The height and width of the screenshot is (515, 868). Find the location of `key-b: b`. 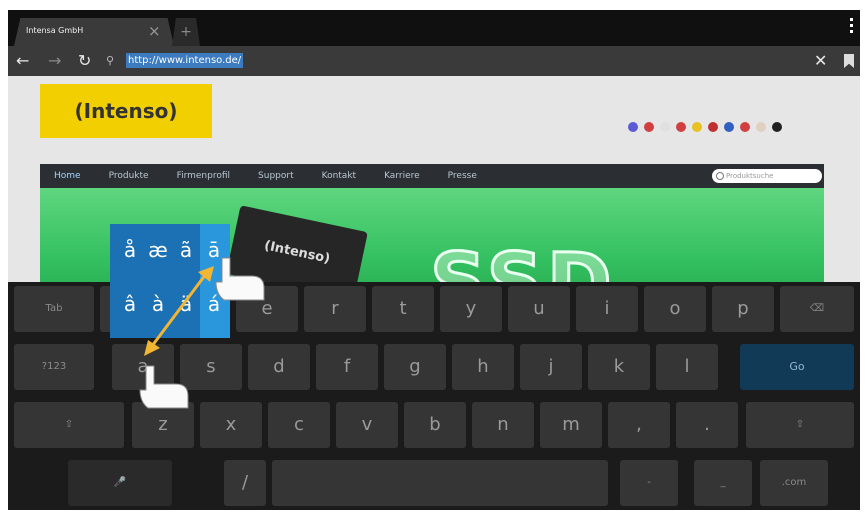

key-b: b is located at coordinates (435, 425).